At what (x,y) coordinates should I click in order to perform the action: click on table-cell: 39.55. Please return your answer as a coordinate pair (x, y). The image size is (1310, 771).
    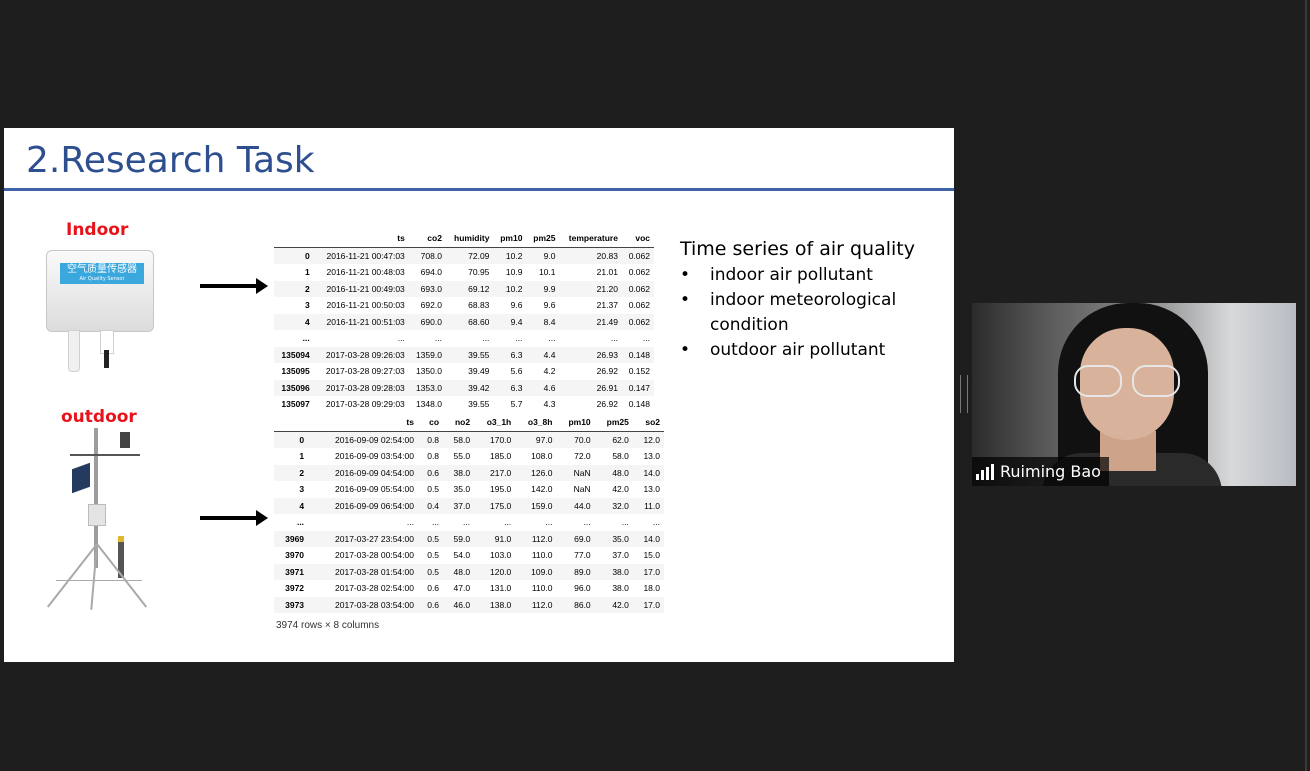
    Looking at the image, I should click on (479, 404).